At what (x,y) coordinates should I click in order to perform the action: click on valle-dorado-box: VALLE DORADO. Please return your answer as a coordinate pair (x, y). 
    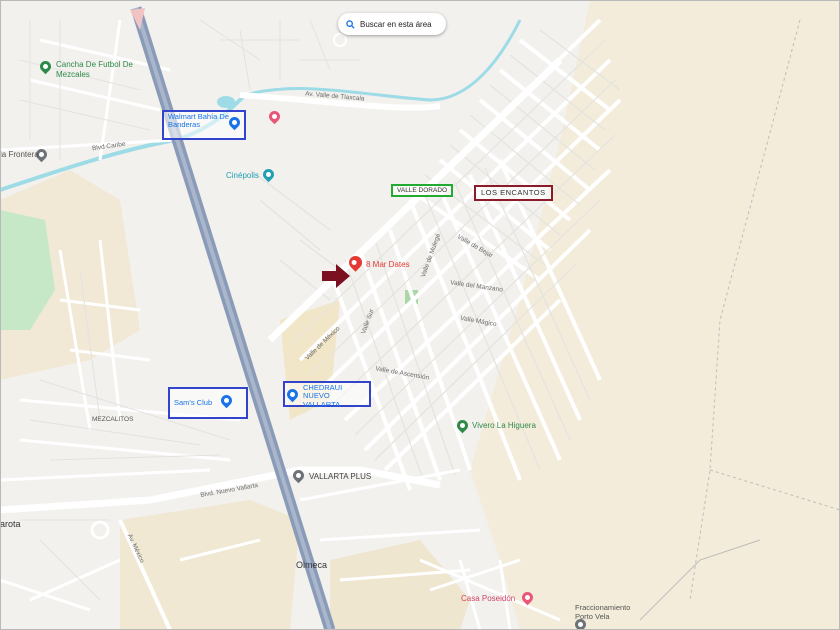
    Looking at the image, I should click on (422, 191).